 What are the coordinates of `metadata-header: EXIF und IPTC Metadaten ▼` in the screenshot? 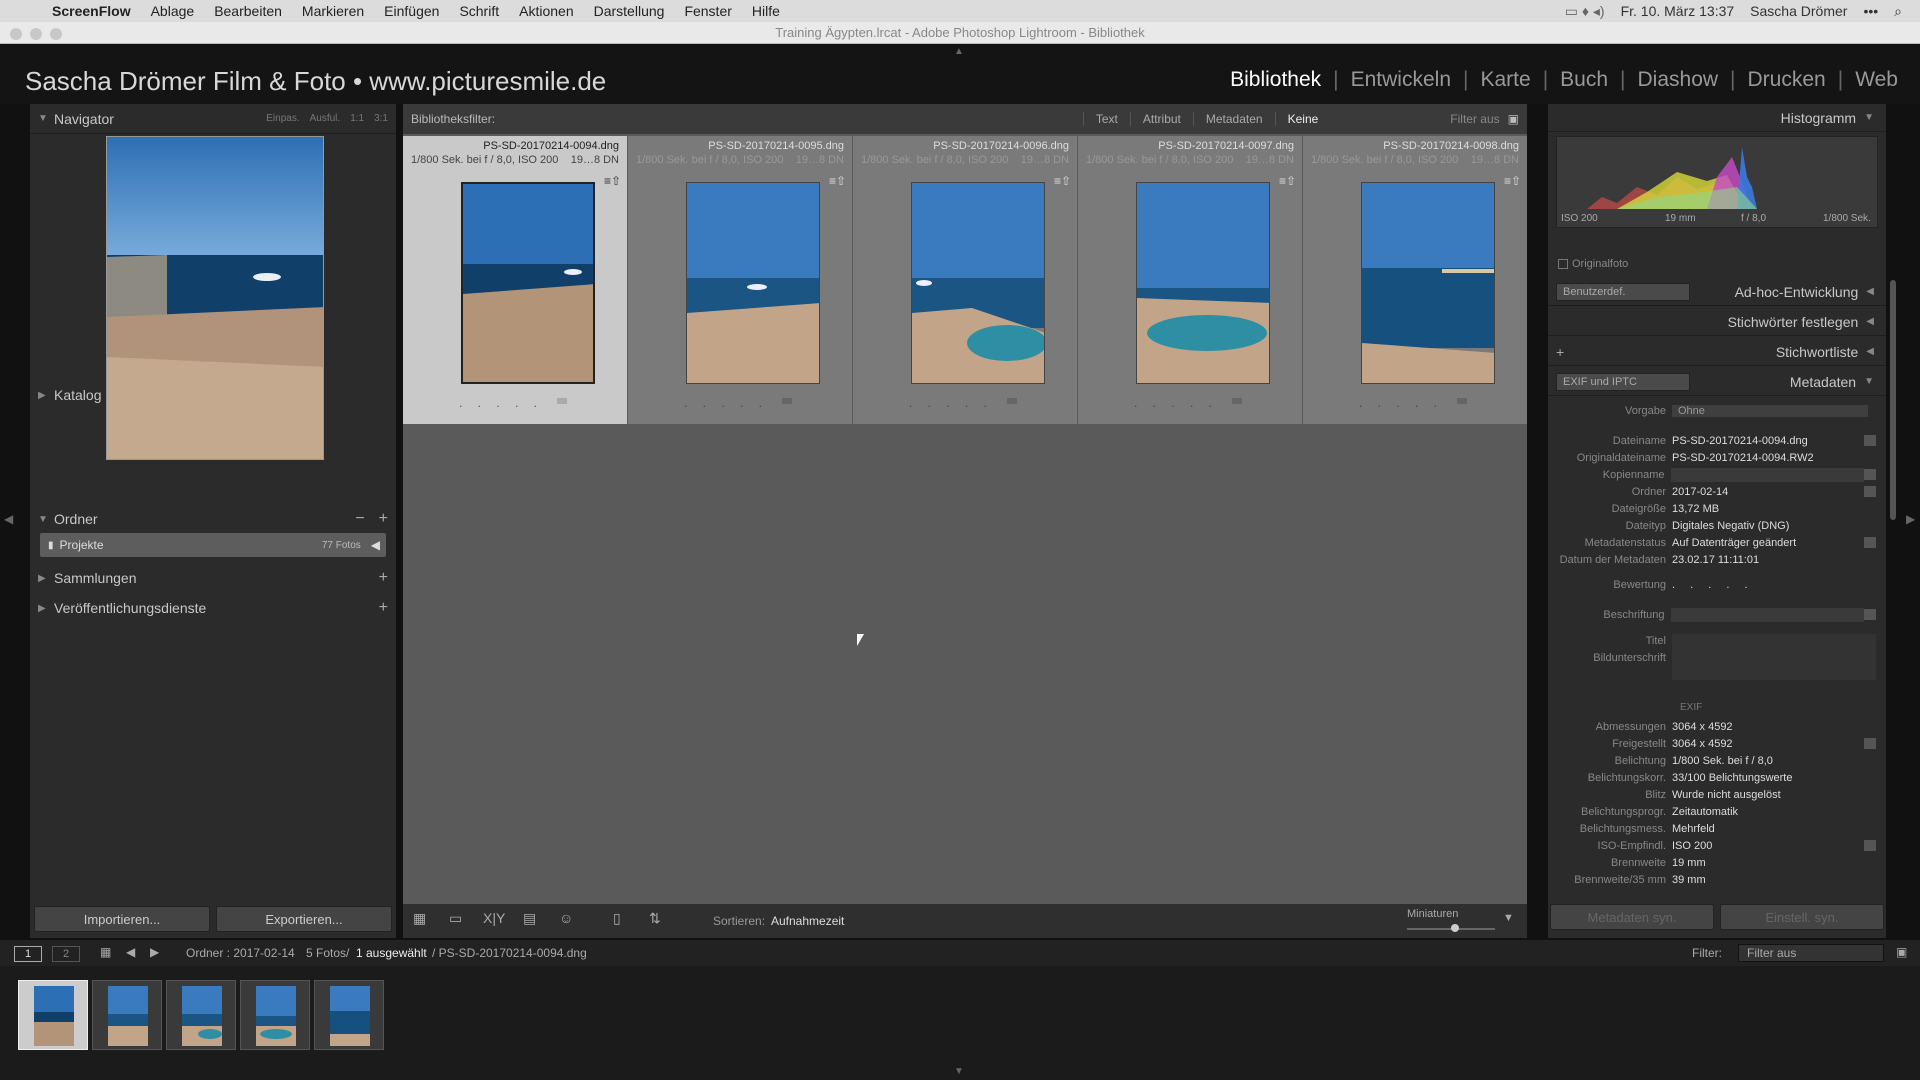 It's located at (1717, 382).